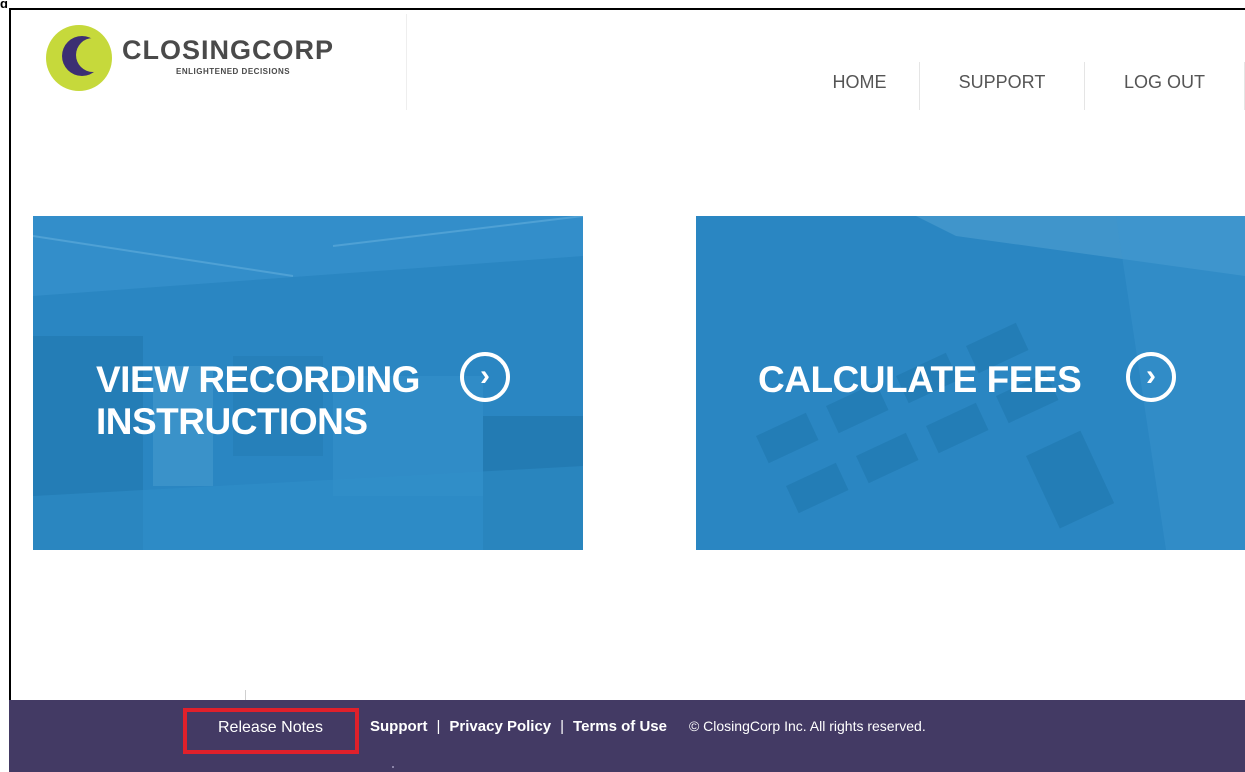 This screenshot has width=1245, height=772. Describe the element at coordinates (807, 726) in the screenshot. I see `footer-copyright: © ClosingCorp Inc. All rights reserved.` at that location.